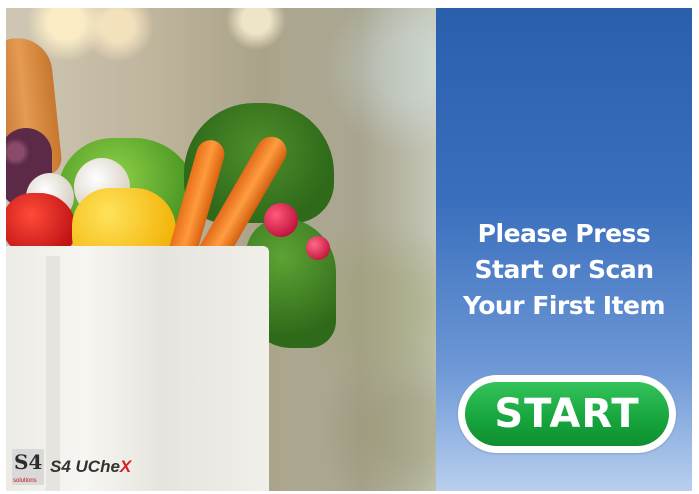  Describe the element at coordinates (125, 466) in the screenshot. I see `brand-name-accent: X` at that location.